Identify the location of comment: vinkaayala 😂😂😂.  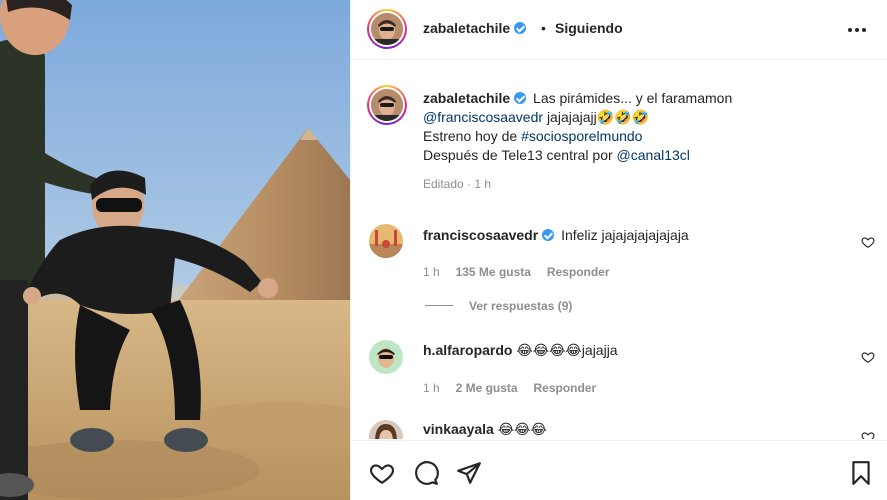
(485, 429).